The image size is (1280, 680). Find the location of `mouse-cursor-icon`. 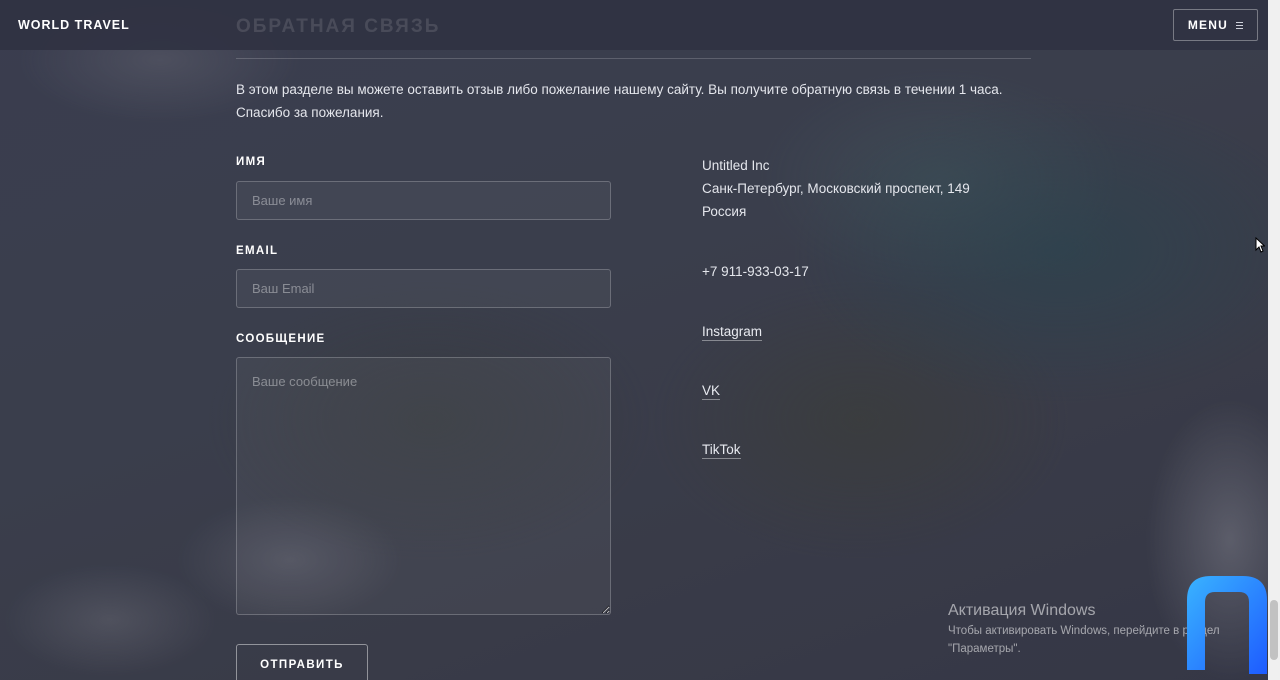

mouse-cursor-icon is located at coordinates (1260, 245).